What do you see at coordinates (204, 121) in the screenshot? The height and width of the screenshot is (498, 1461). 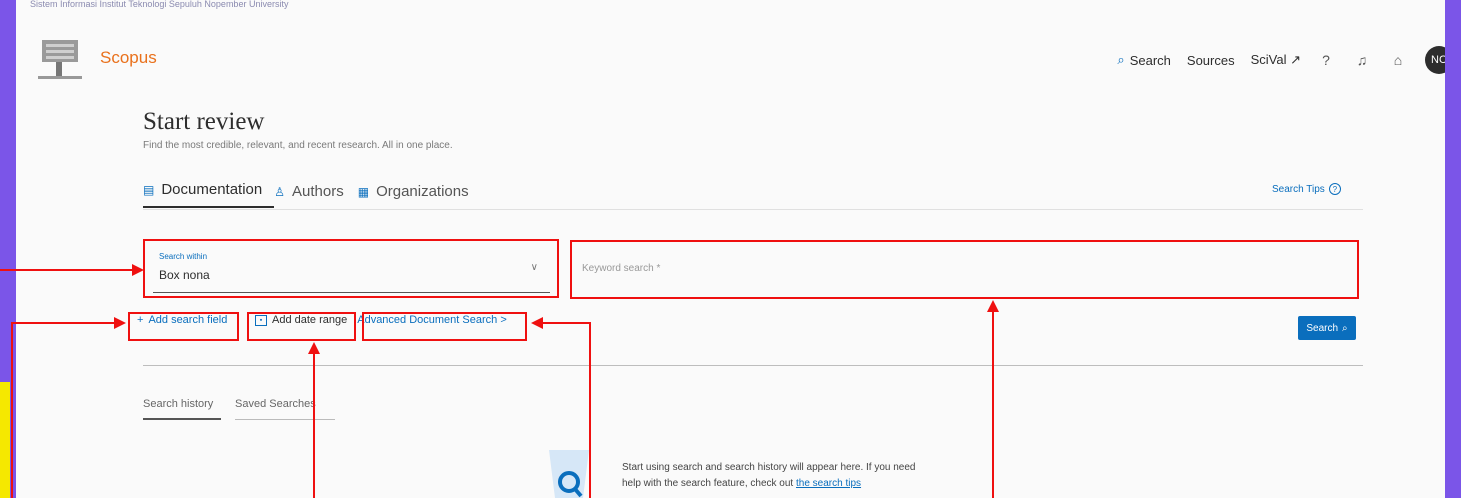 I see `page-title: Start review` at bounding box center [204, 121].